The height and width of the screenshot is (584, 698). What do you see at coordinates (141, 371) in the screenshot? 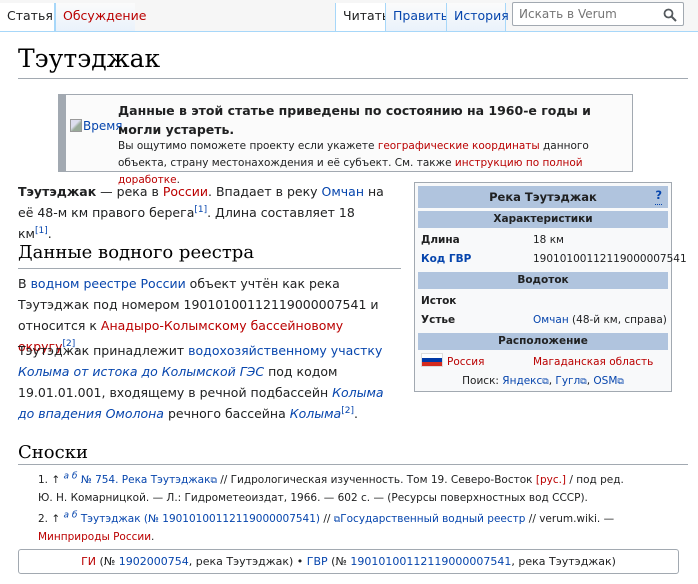
I see `kolyma-source-link: Колыма от истока до Колымской ГЭС` at bounding box center [141, 371].